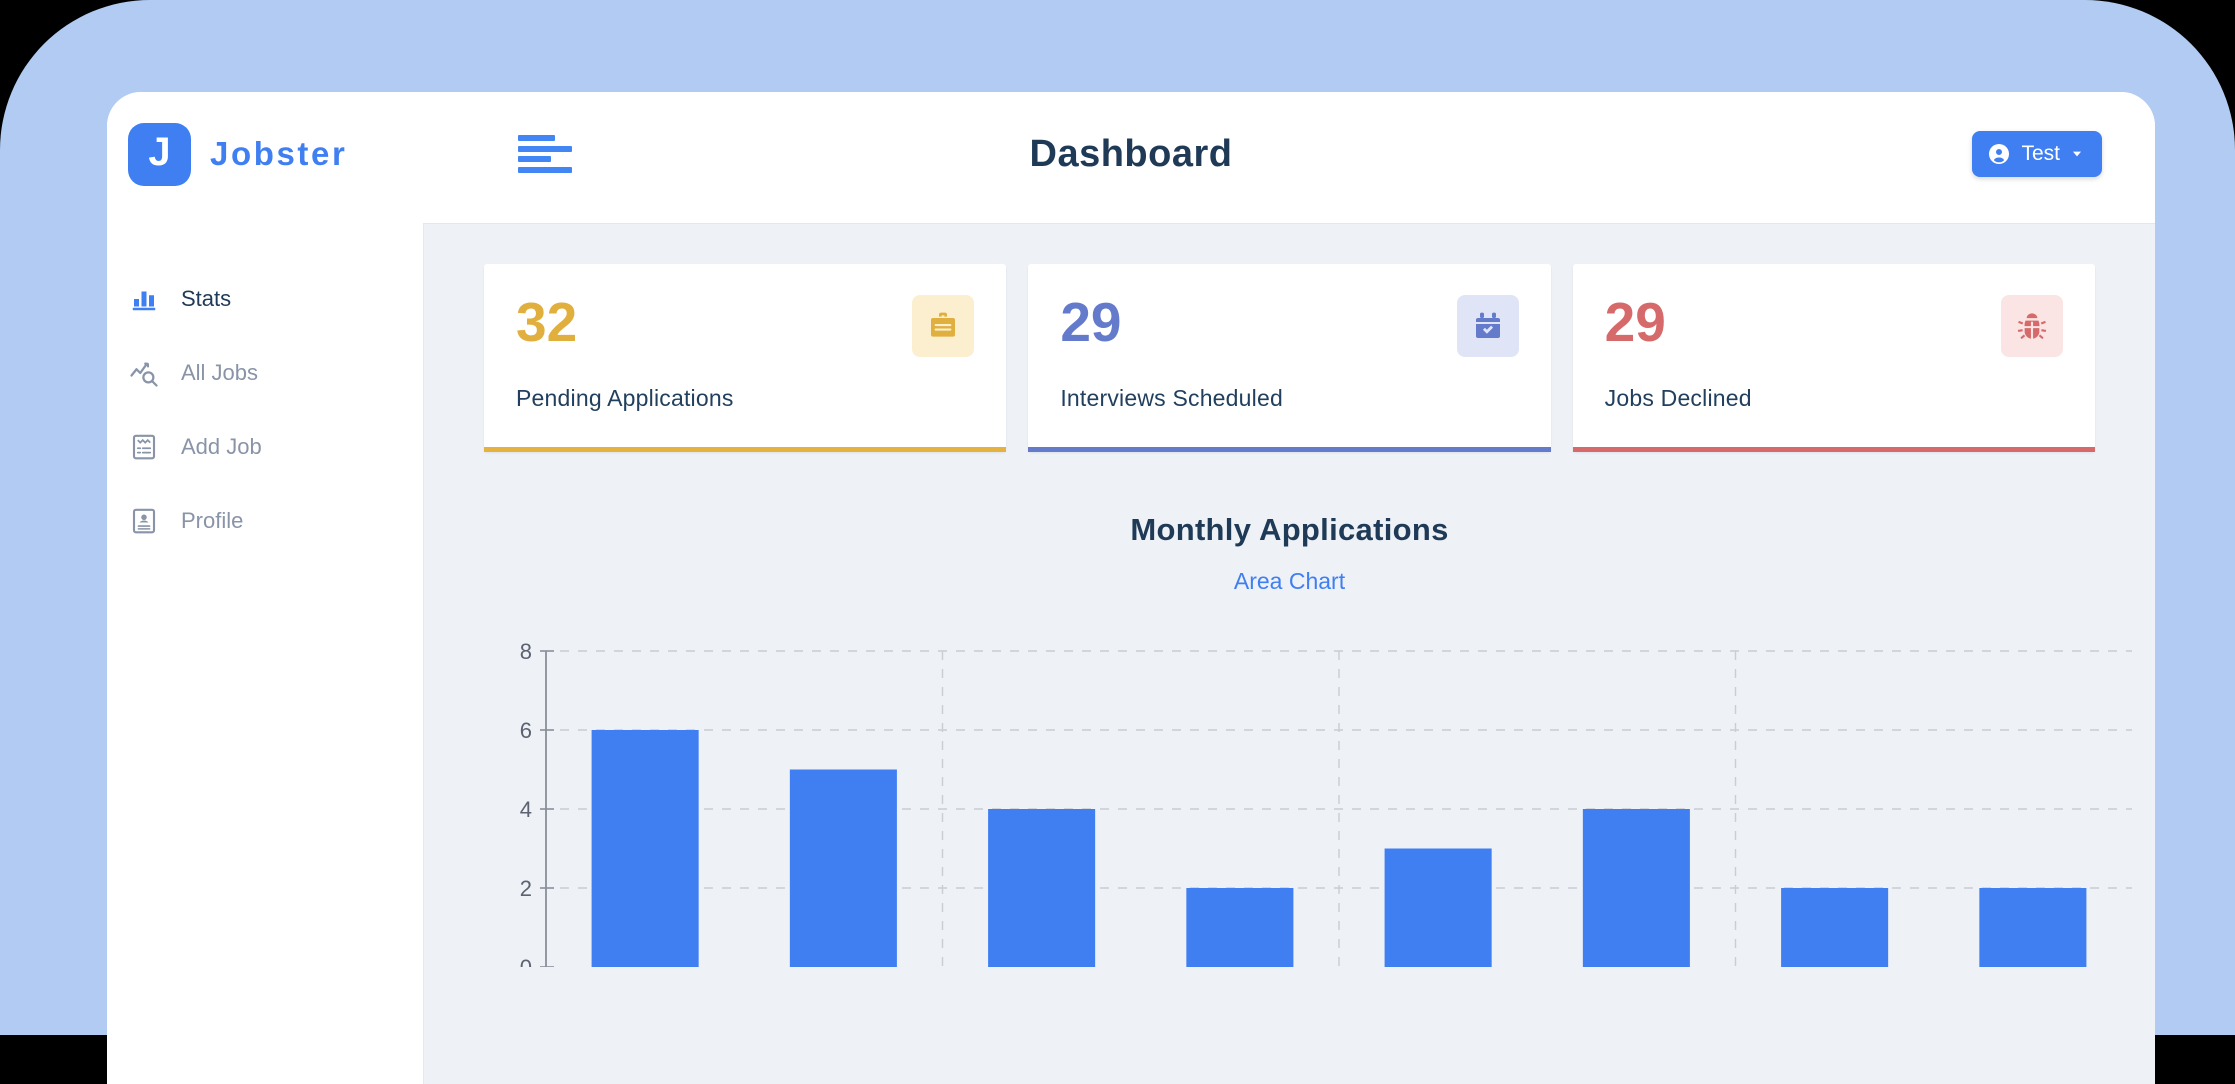  What do you see at coordinates (526, 809) in the screenshot?
I see `svg-text: 4` at bounding box center [526, 809].